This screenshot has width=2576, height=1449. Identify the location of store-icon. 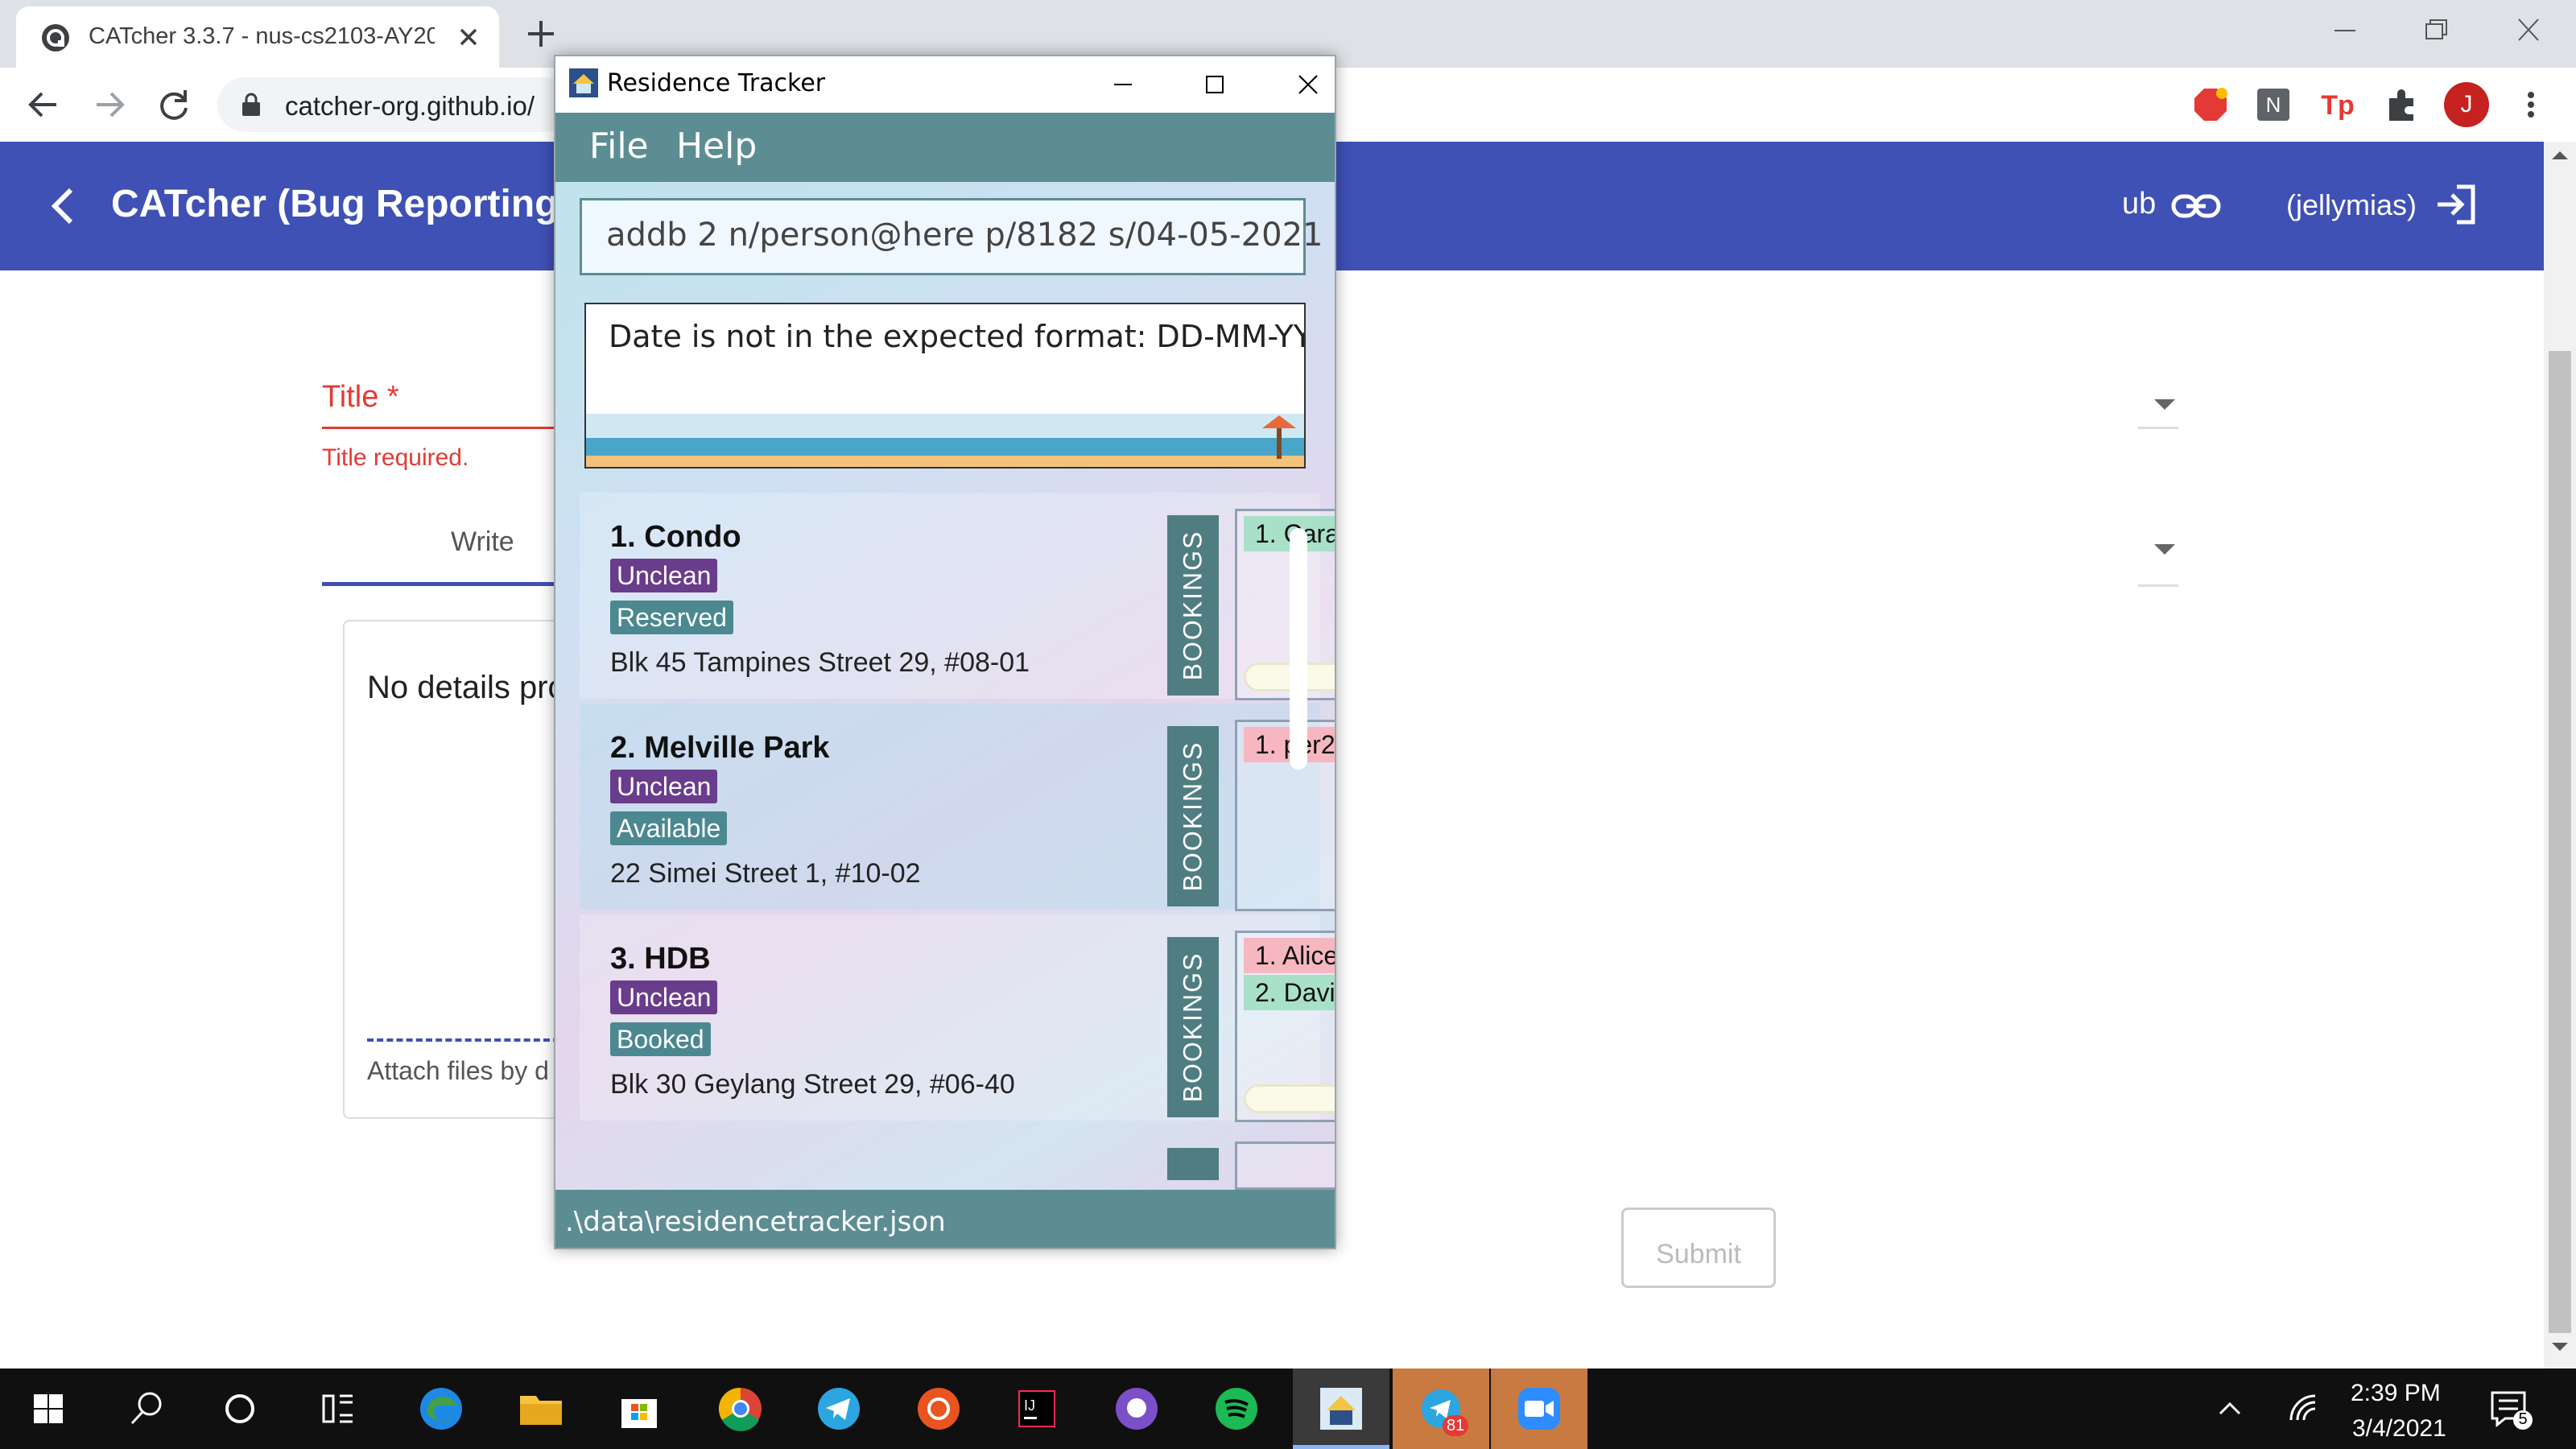
(639, 1409).